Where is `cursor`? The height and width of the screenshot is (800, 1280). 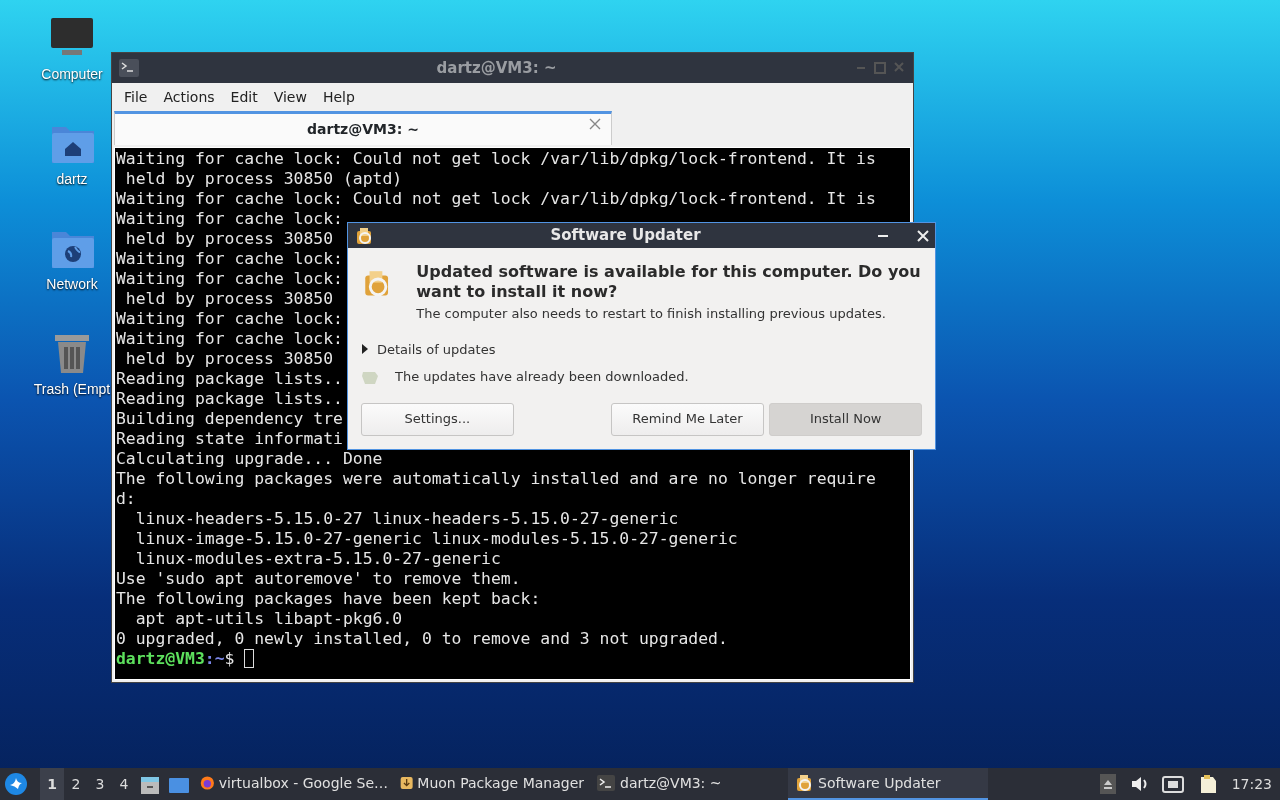 cursor is located at coordinates (249, 658).